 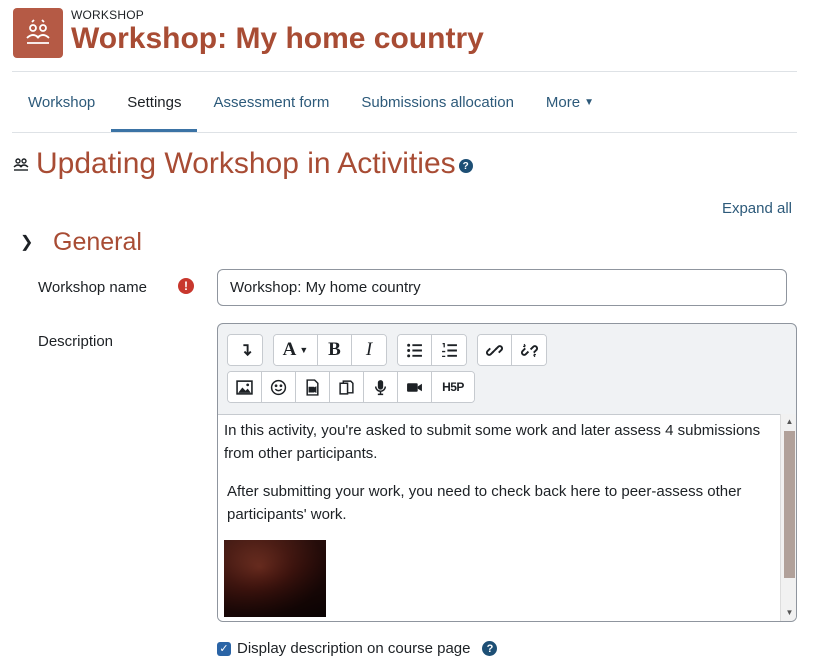 I want to click on tab-assessment-form: Assessment form, so click(x=271, y=102).